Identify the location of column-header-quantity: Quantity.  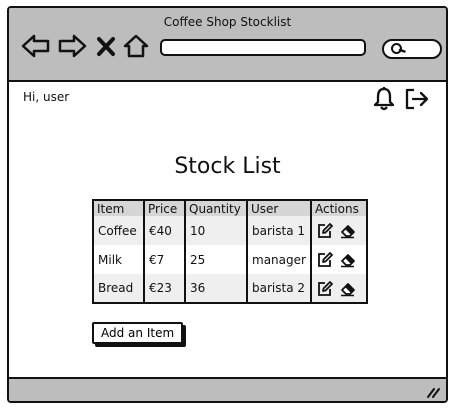
(216, 208).